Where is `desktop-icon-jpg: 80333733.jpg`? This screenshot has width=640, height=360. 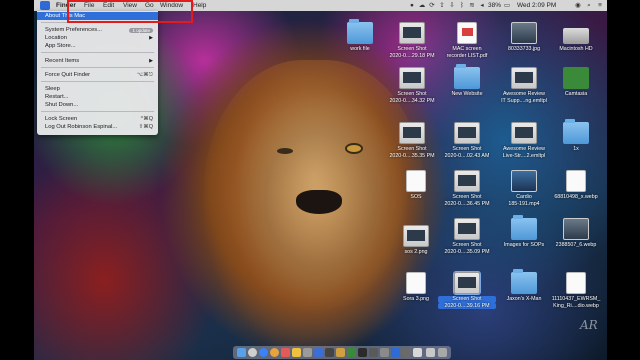
desktop-icon-jpg: 80333733.jpg is located at coordinates (524, 37).